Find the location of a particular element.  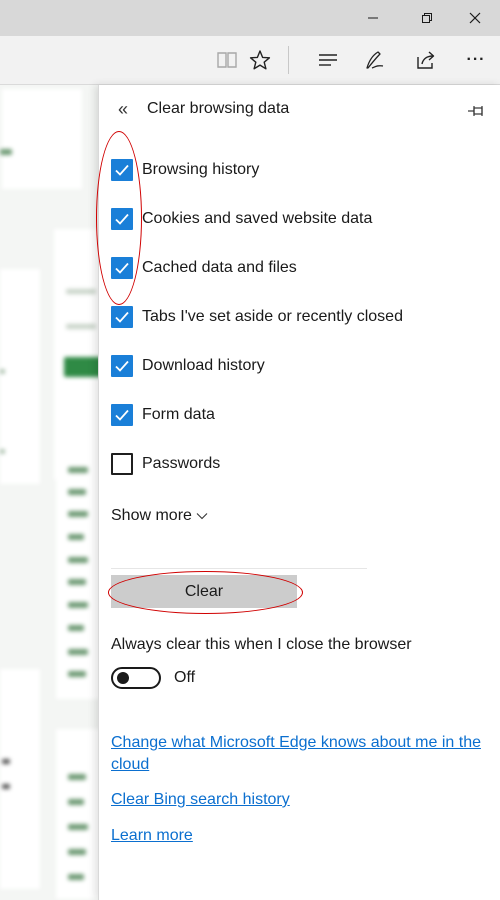

double-chevron-left-icon: « is located at coordinates (122, 109).